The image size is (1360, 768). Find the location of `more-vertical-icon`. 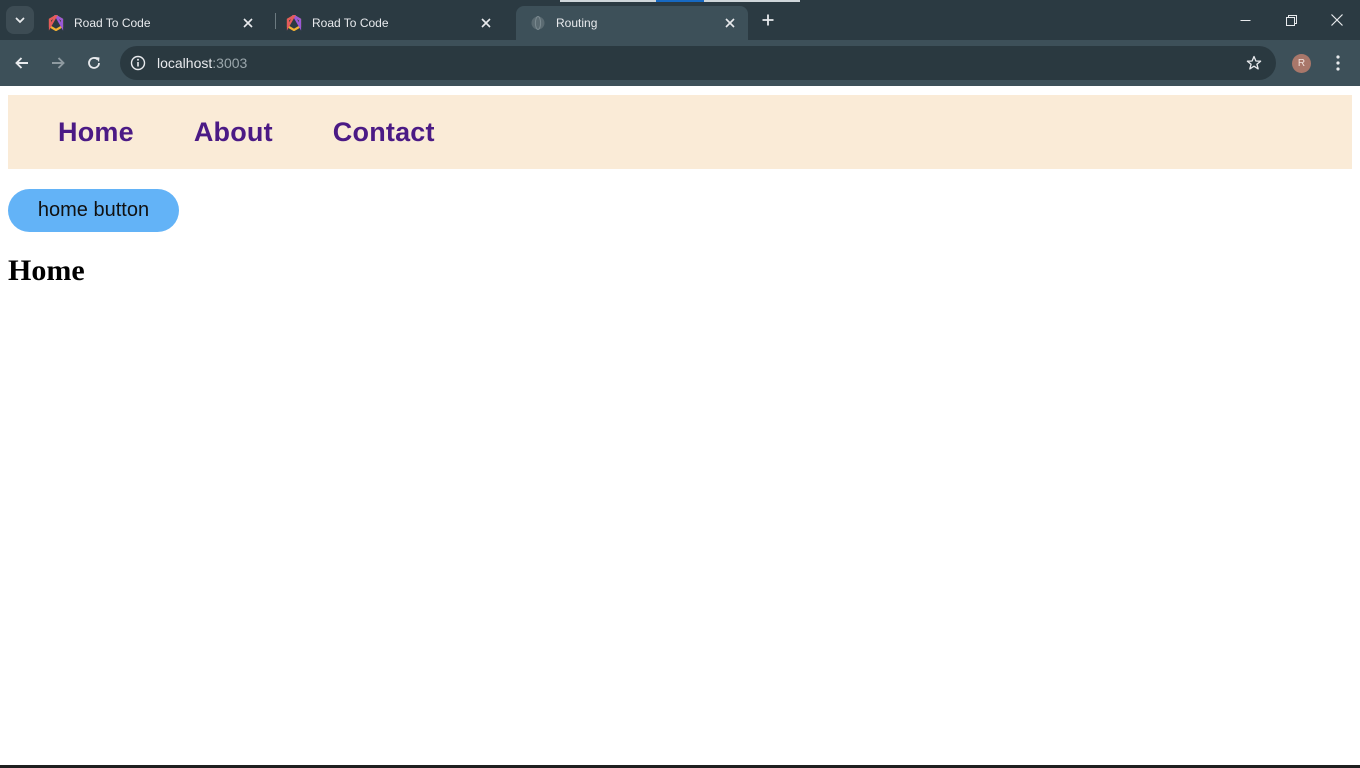

more-vertical-icon is located at coordinates (1338, 63).